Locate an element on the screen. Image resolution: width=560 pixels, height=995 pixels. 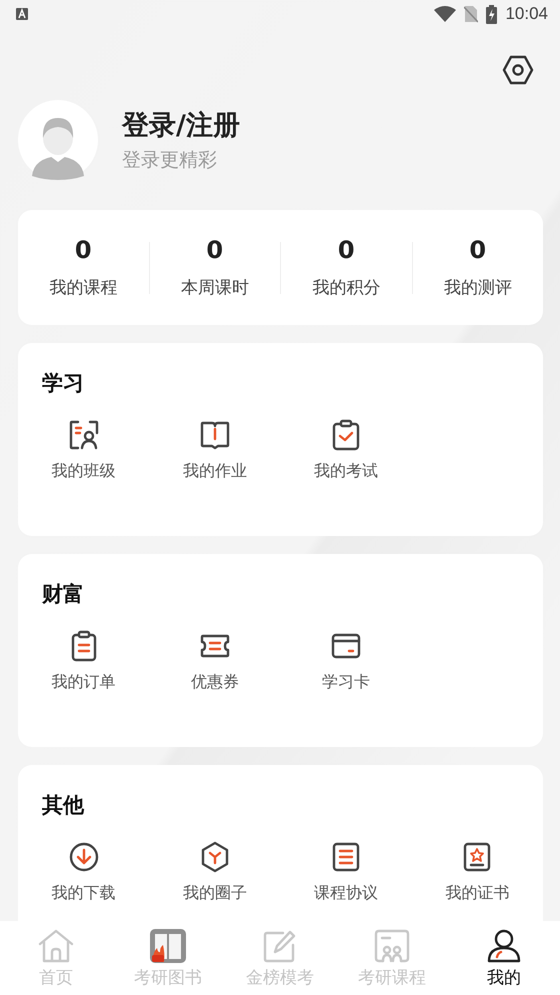
class-roster-icon is located at coordinates (84, 435).